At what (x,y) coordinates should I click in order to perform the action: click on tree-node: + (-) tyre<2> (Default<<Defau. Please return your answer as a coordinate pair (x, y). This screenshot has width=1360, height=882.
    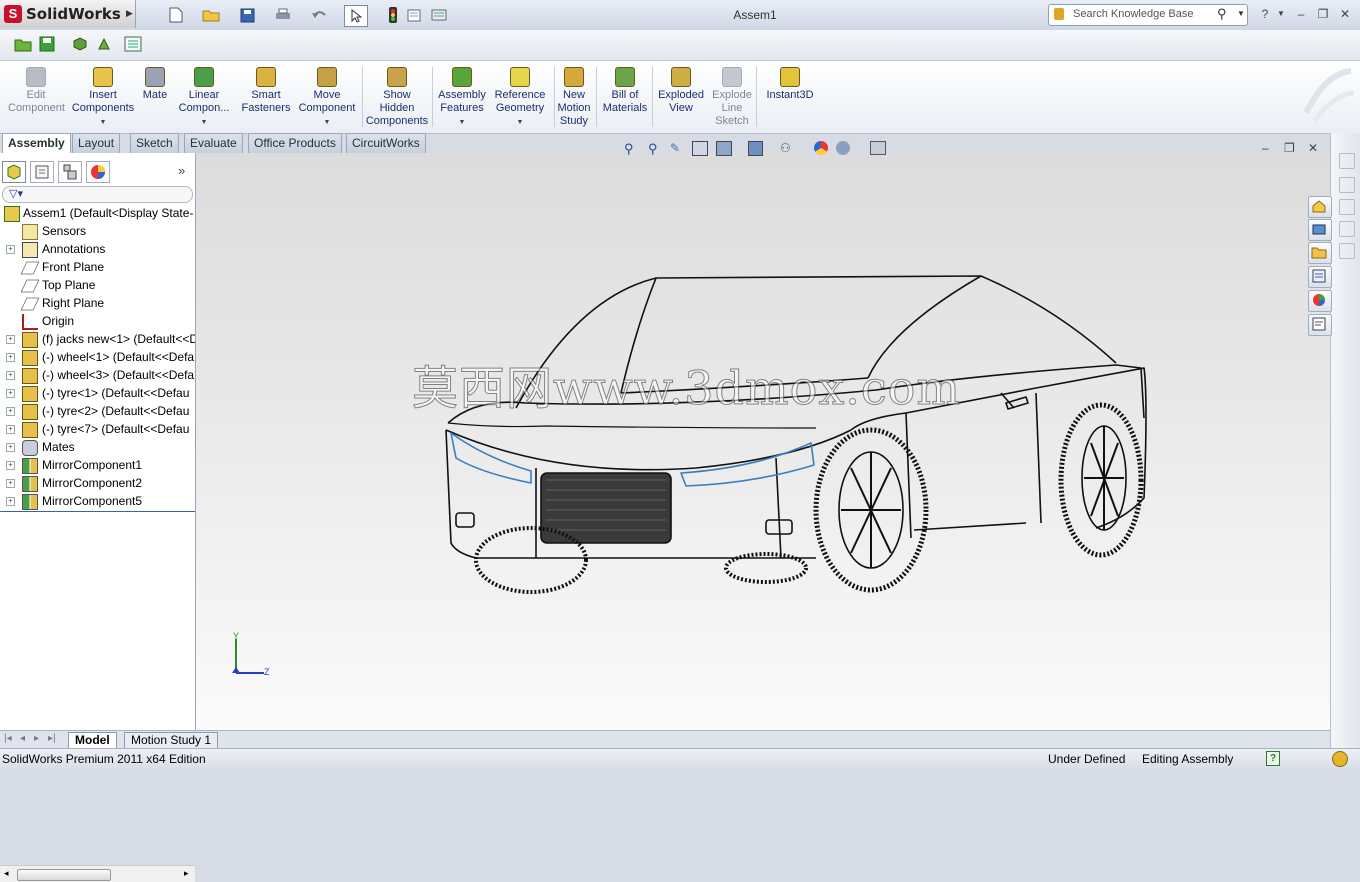
    Looking at the image, I should click on (97, 411).